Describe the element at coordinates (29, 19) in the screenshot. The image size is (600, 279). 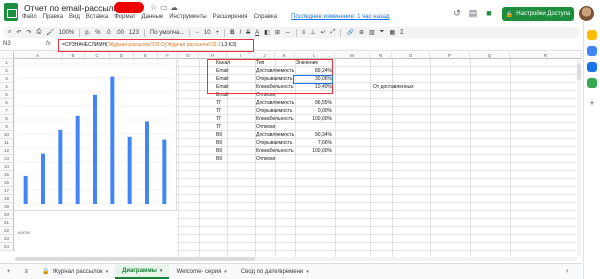
I see `menu-file: Файл` at that location.